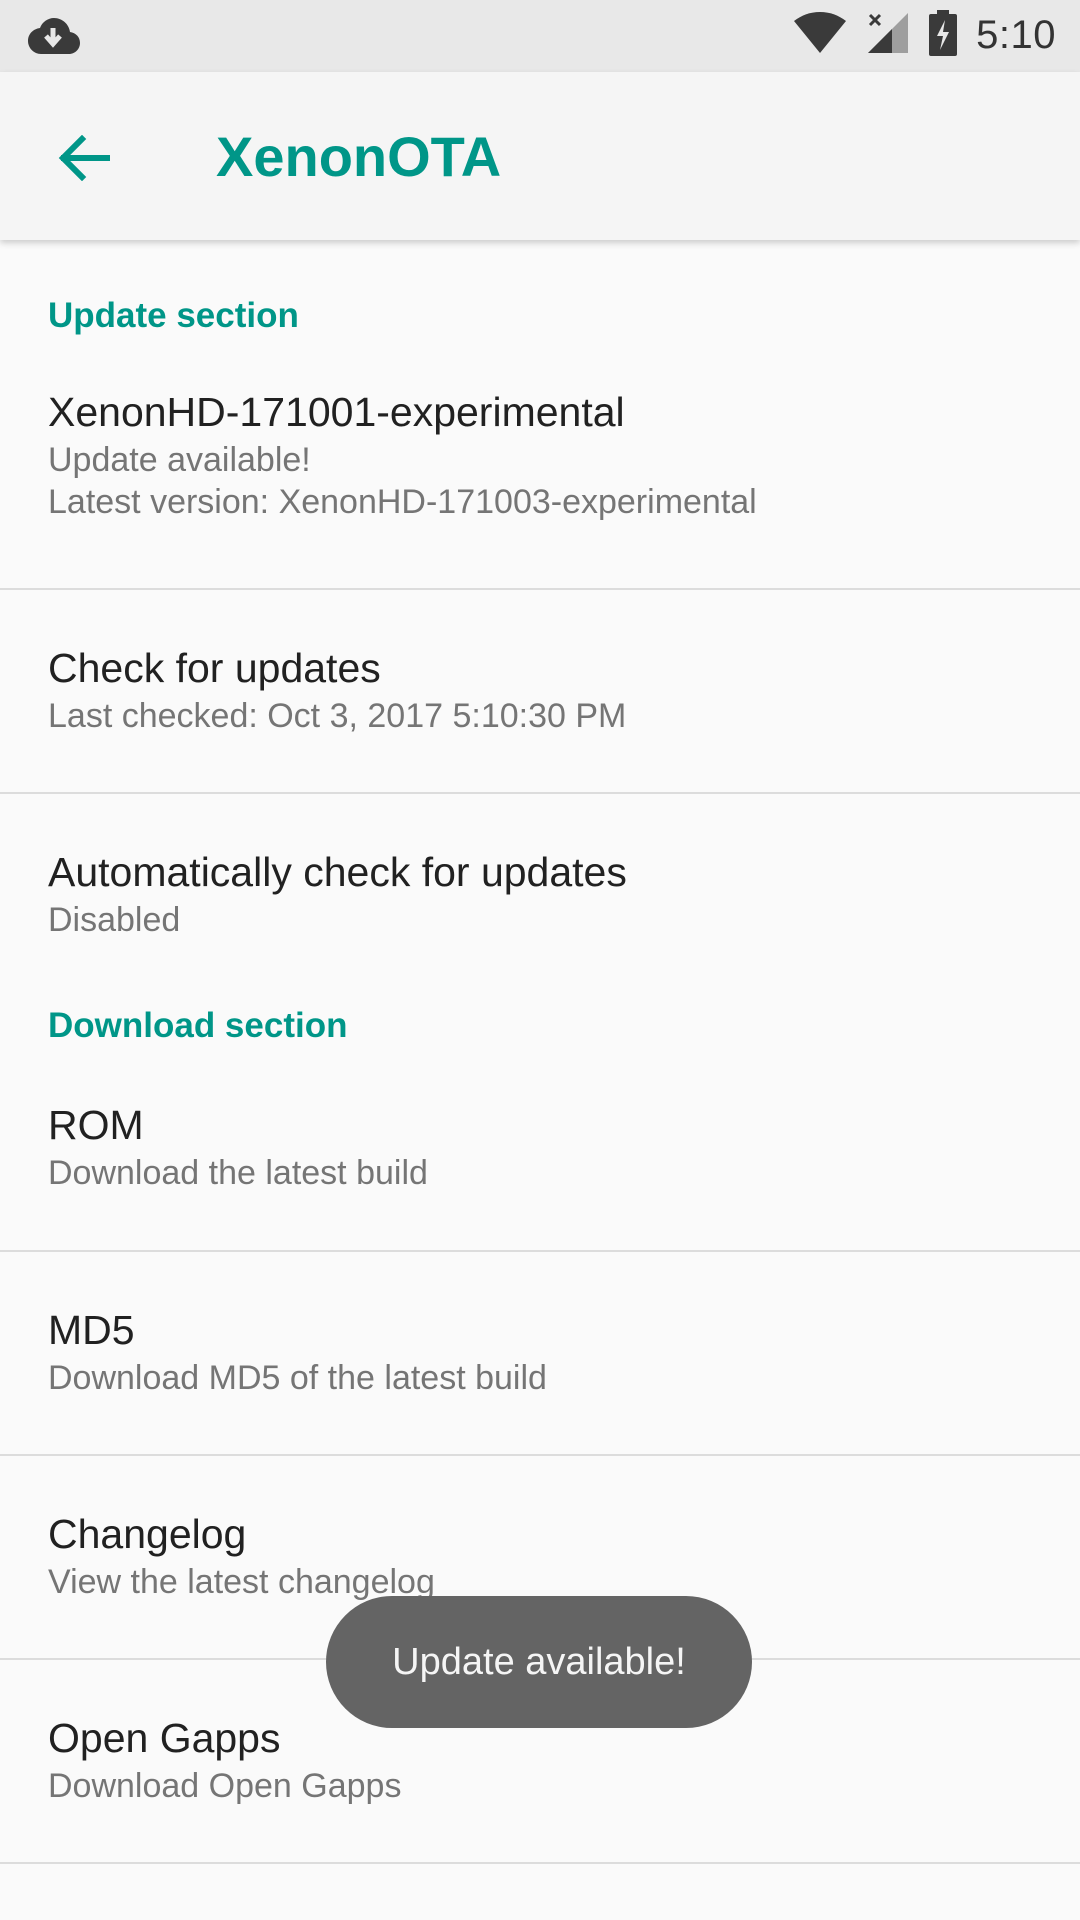 The width and height of the screenshot is (1080, 1920). What do you see at coordinates (943, 35) in the screenshot?
I see `battery-charging-icon` at bounding box center [943, 35].